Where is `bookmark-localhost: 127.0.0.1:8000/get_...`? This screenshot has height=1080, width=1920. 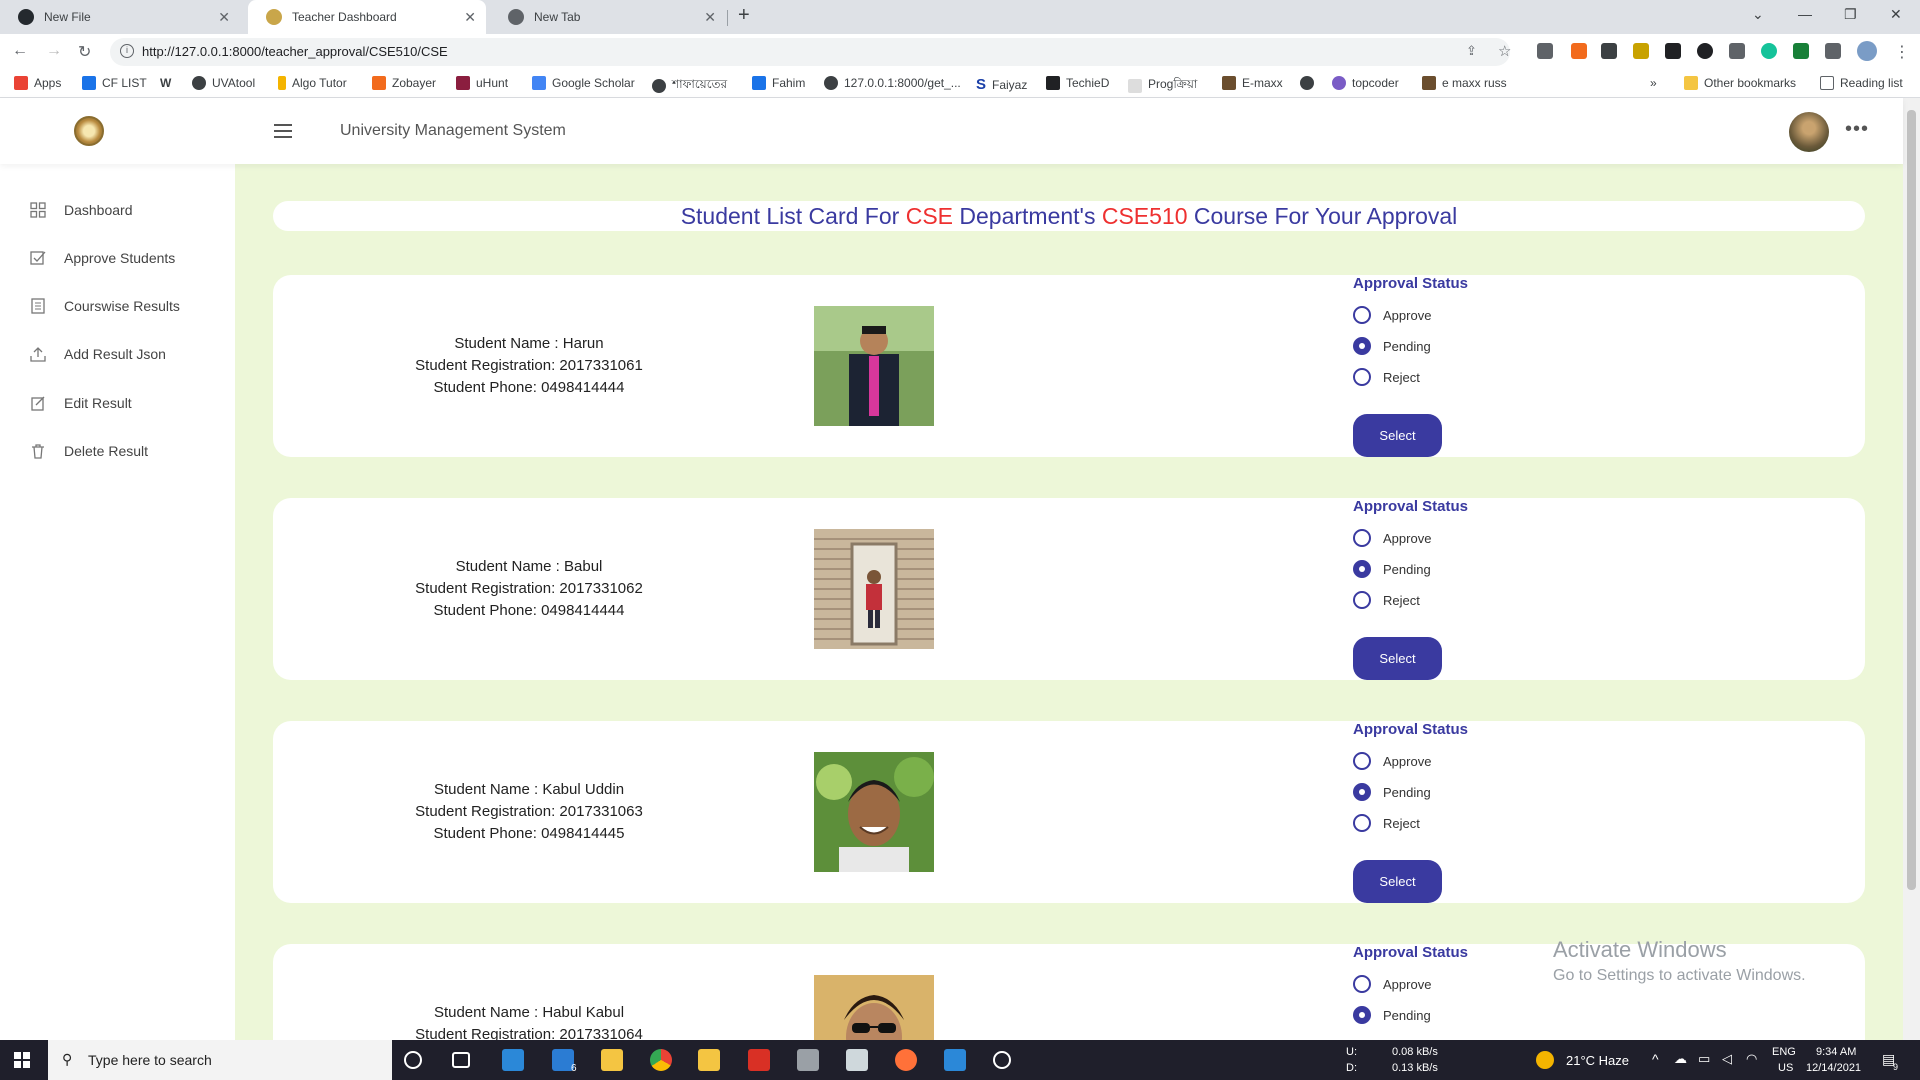
bookmark-localhost: 127.0.0.1:8000/get_... is located at coordinates (892, 83).